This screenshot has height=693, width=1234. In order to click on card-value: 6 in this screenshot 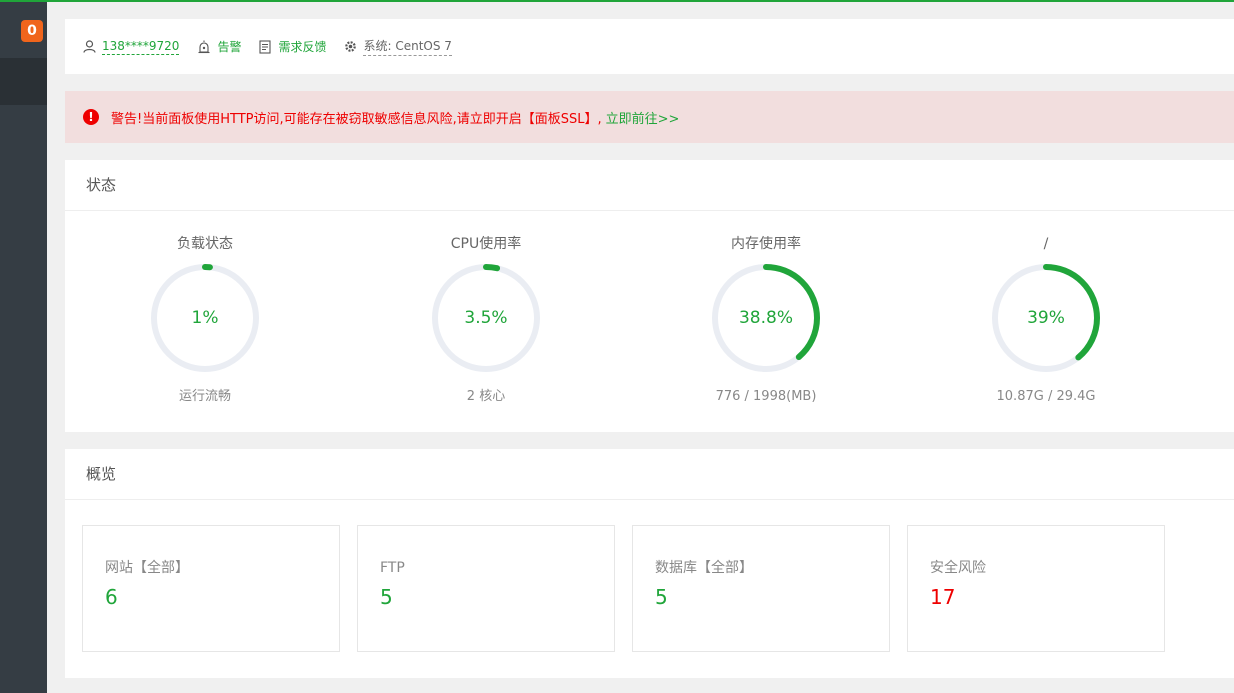, I will do `click(222, 597)`.